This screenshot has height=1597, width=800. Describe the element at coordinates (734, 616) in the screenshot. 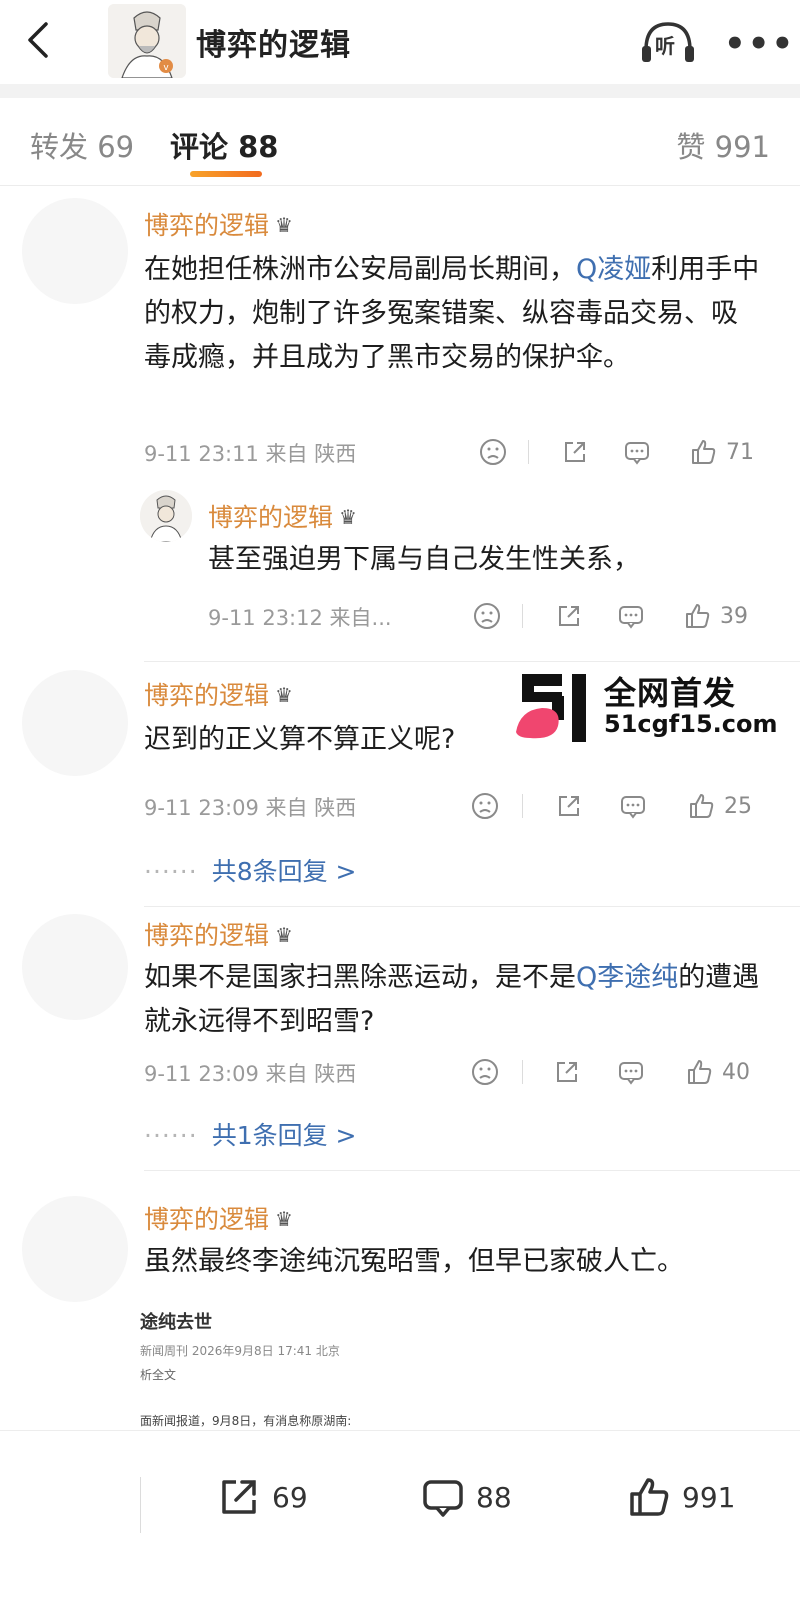

I see `like-count: 39` at that location.